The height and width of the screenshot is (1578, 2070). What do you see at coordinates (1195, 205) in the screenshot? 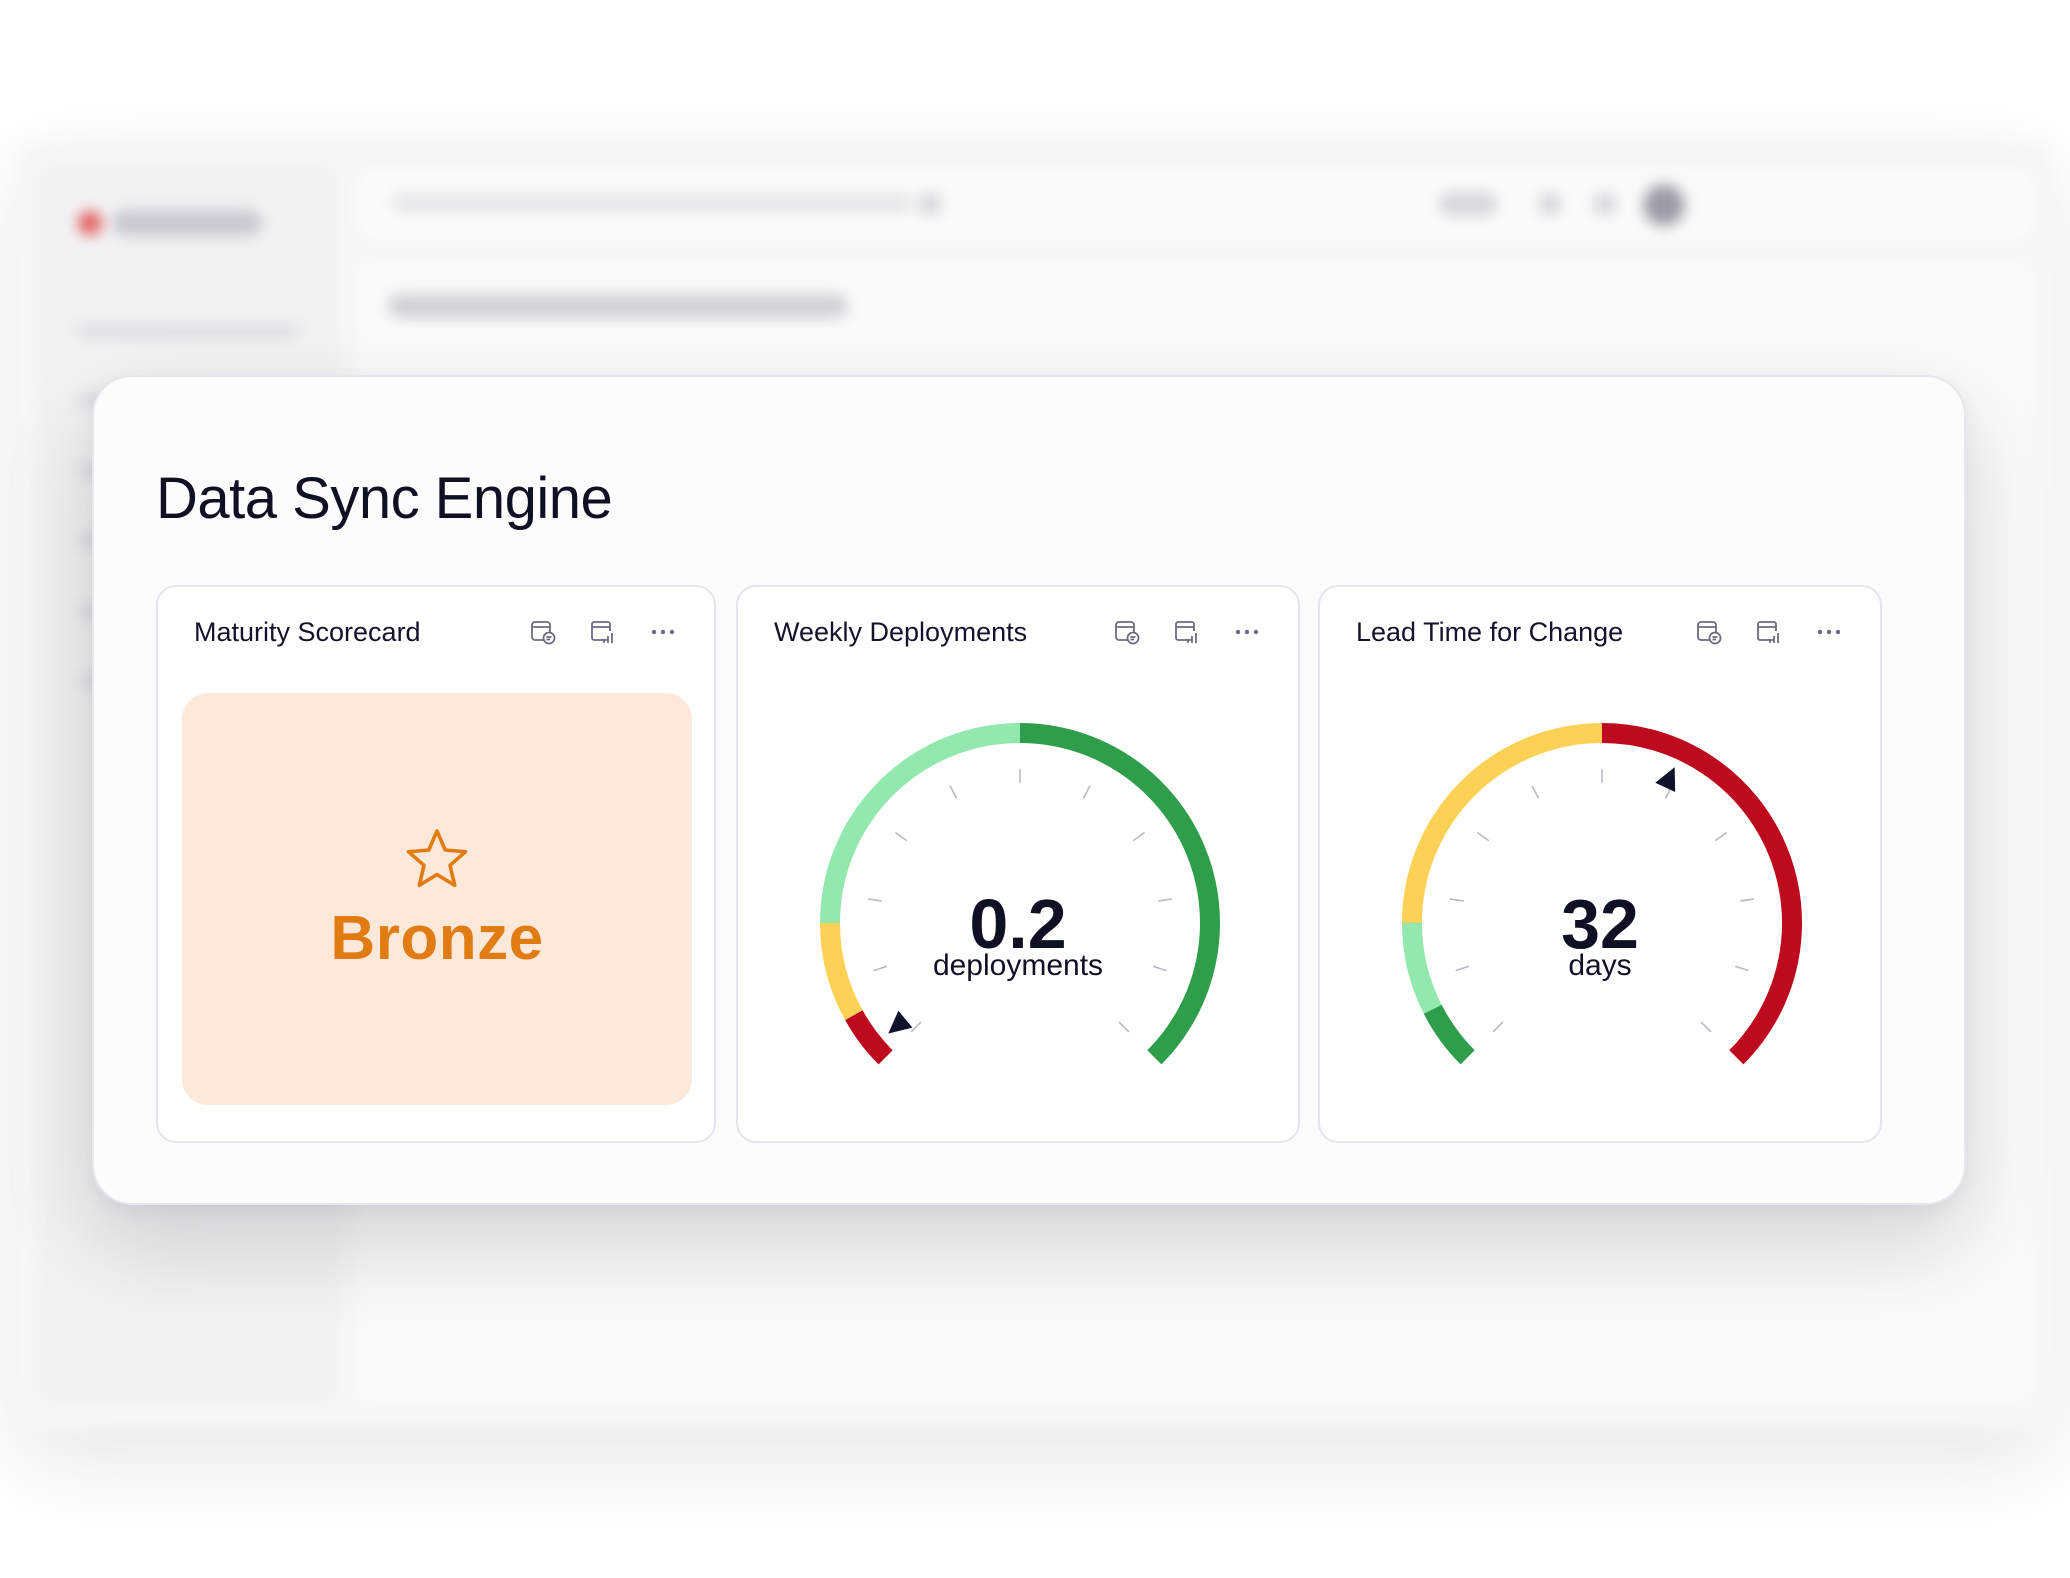
I see `background-topbar` at bounding box center [1195, 205].